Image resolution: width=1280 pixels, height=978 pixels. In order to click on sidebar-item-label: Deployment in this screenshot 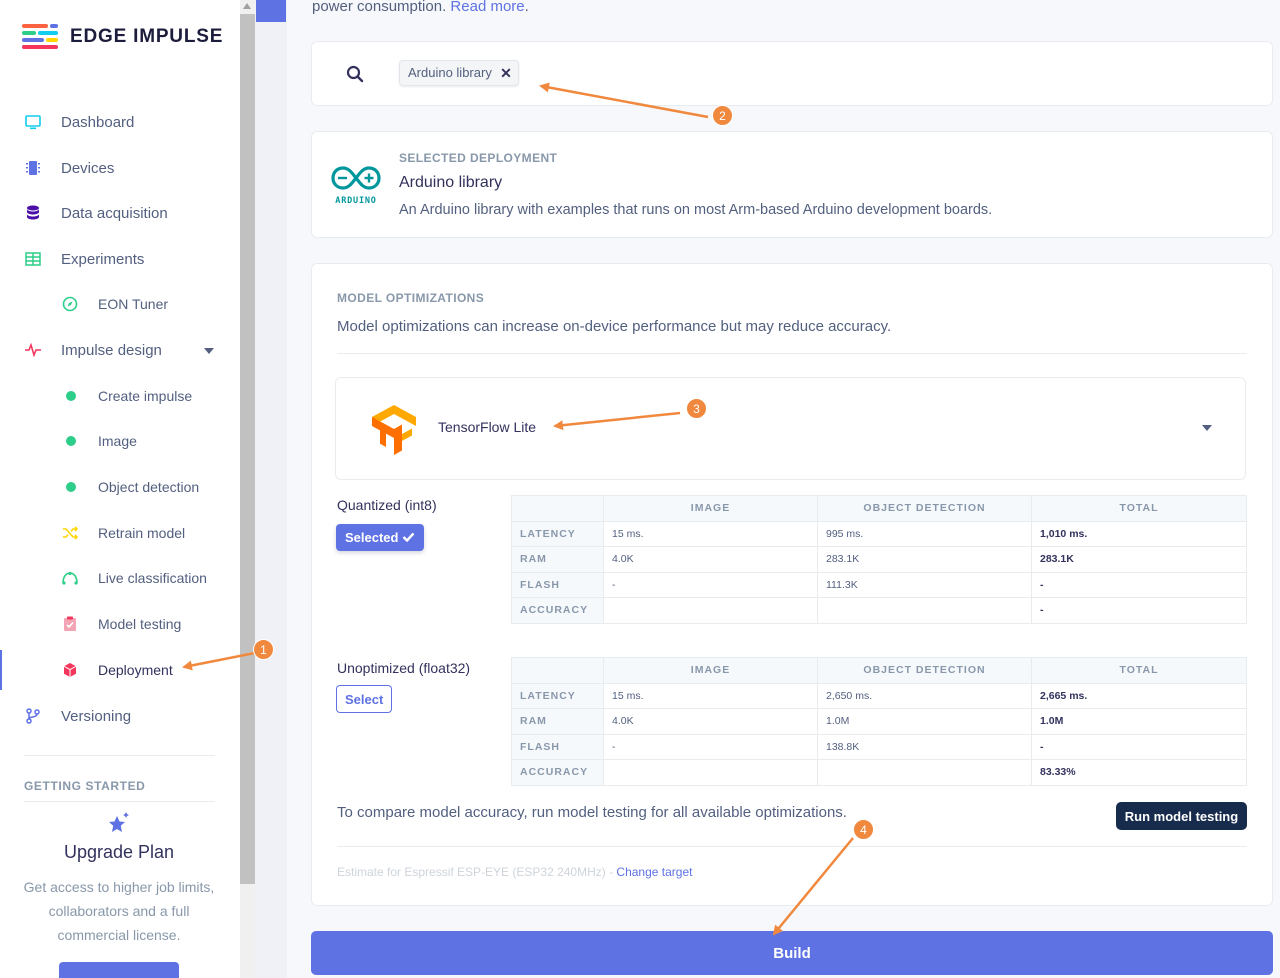, I will do `click(135, 670)`.